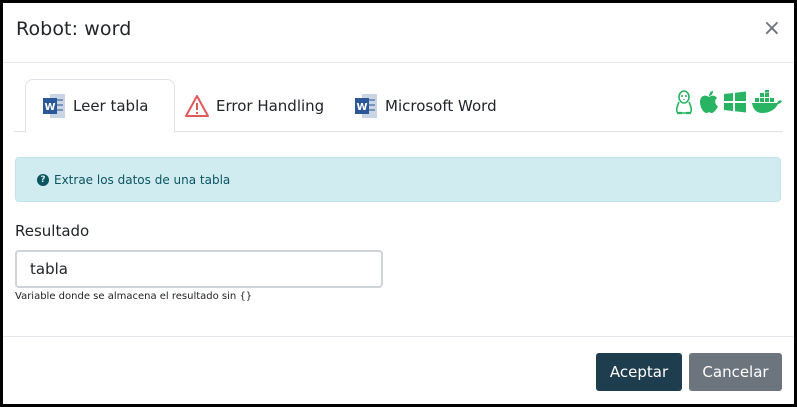  I want to click on tab-error-handling: Error Handling, so click(259, 105).